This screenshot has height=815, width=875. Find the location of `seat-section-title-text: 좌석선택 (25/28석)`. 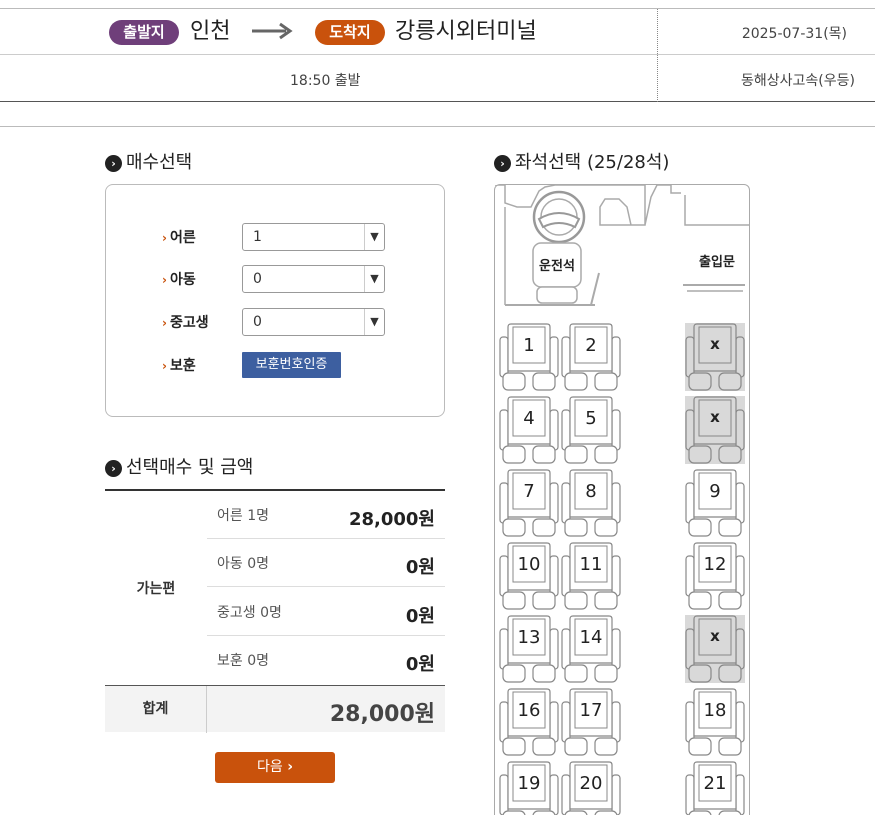

seat-section-title-text: 좌석선택 (25/28석) is located at coordinates (592, 162).